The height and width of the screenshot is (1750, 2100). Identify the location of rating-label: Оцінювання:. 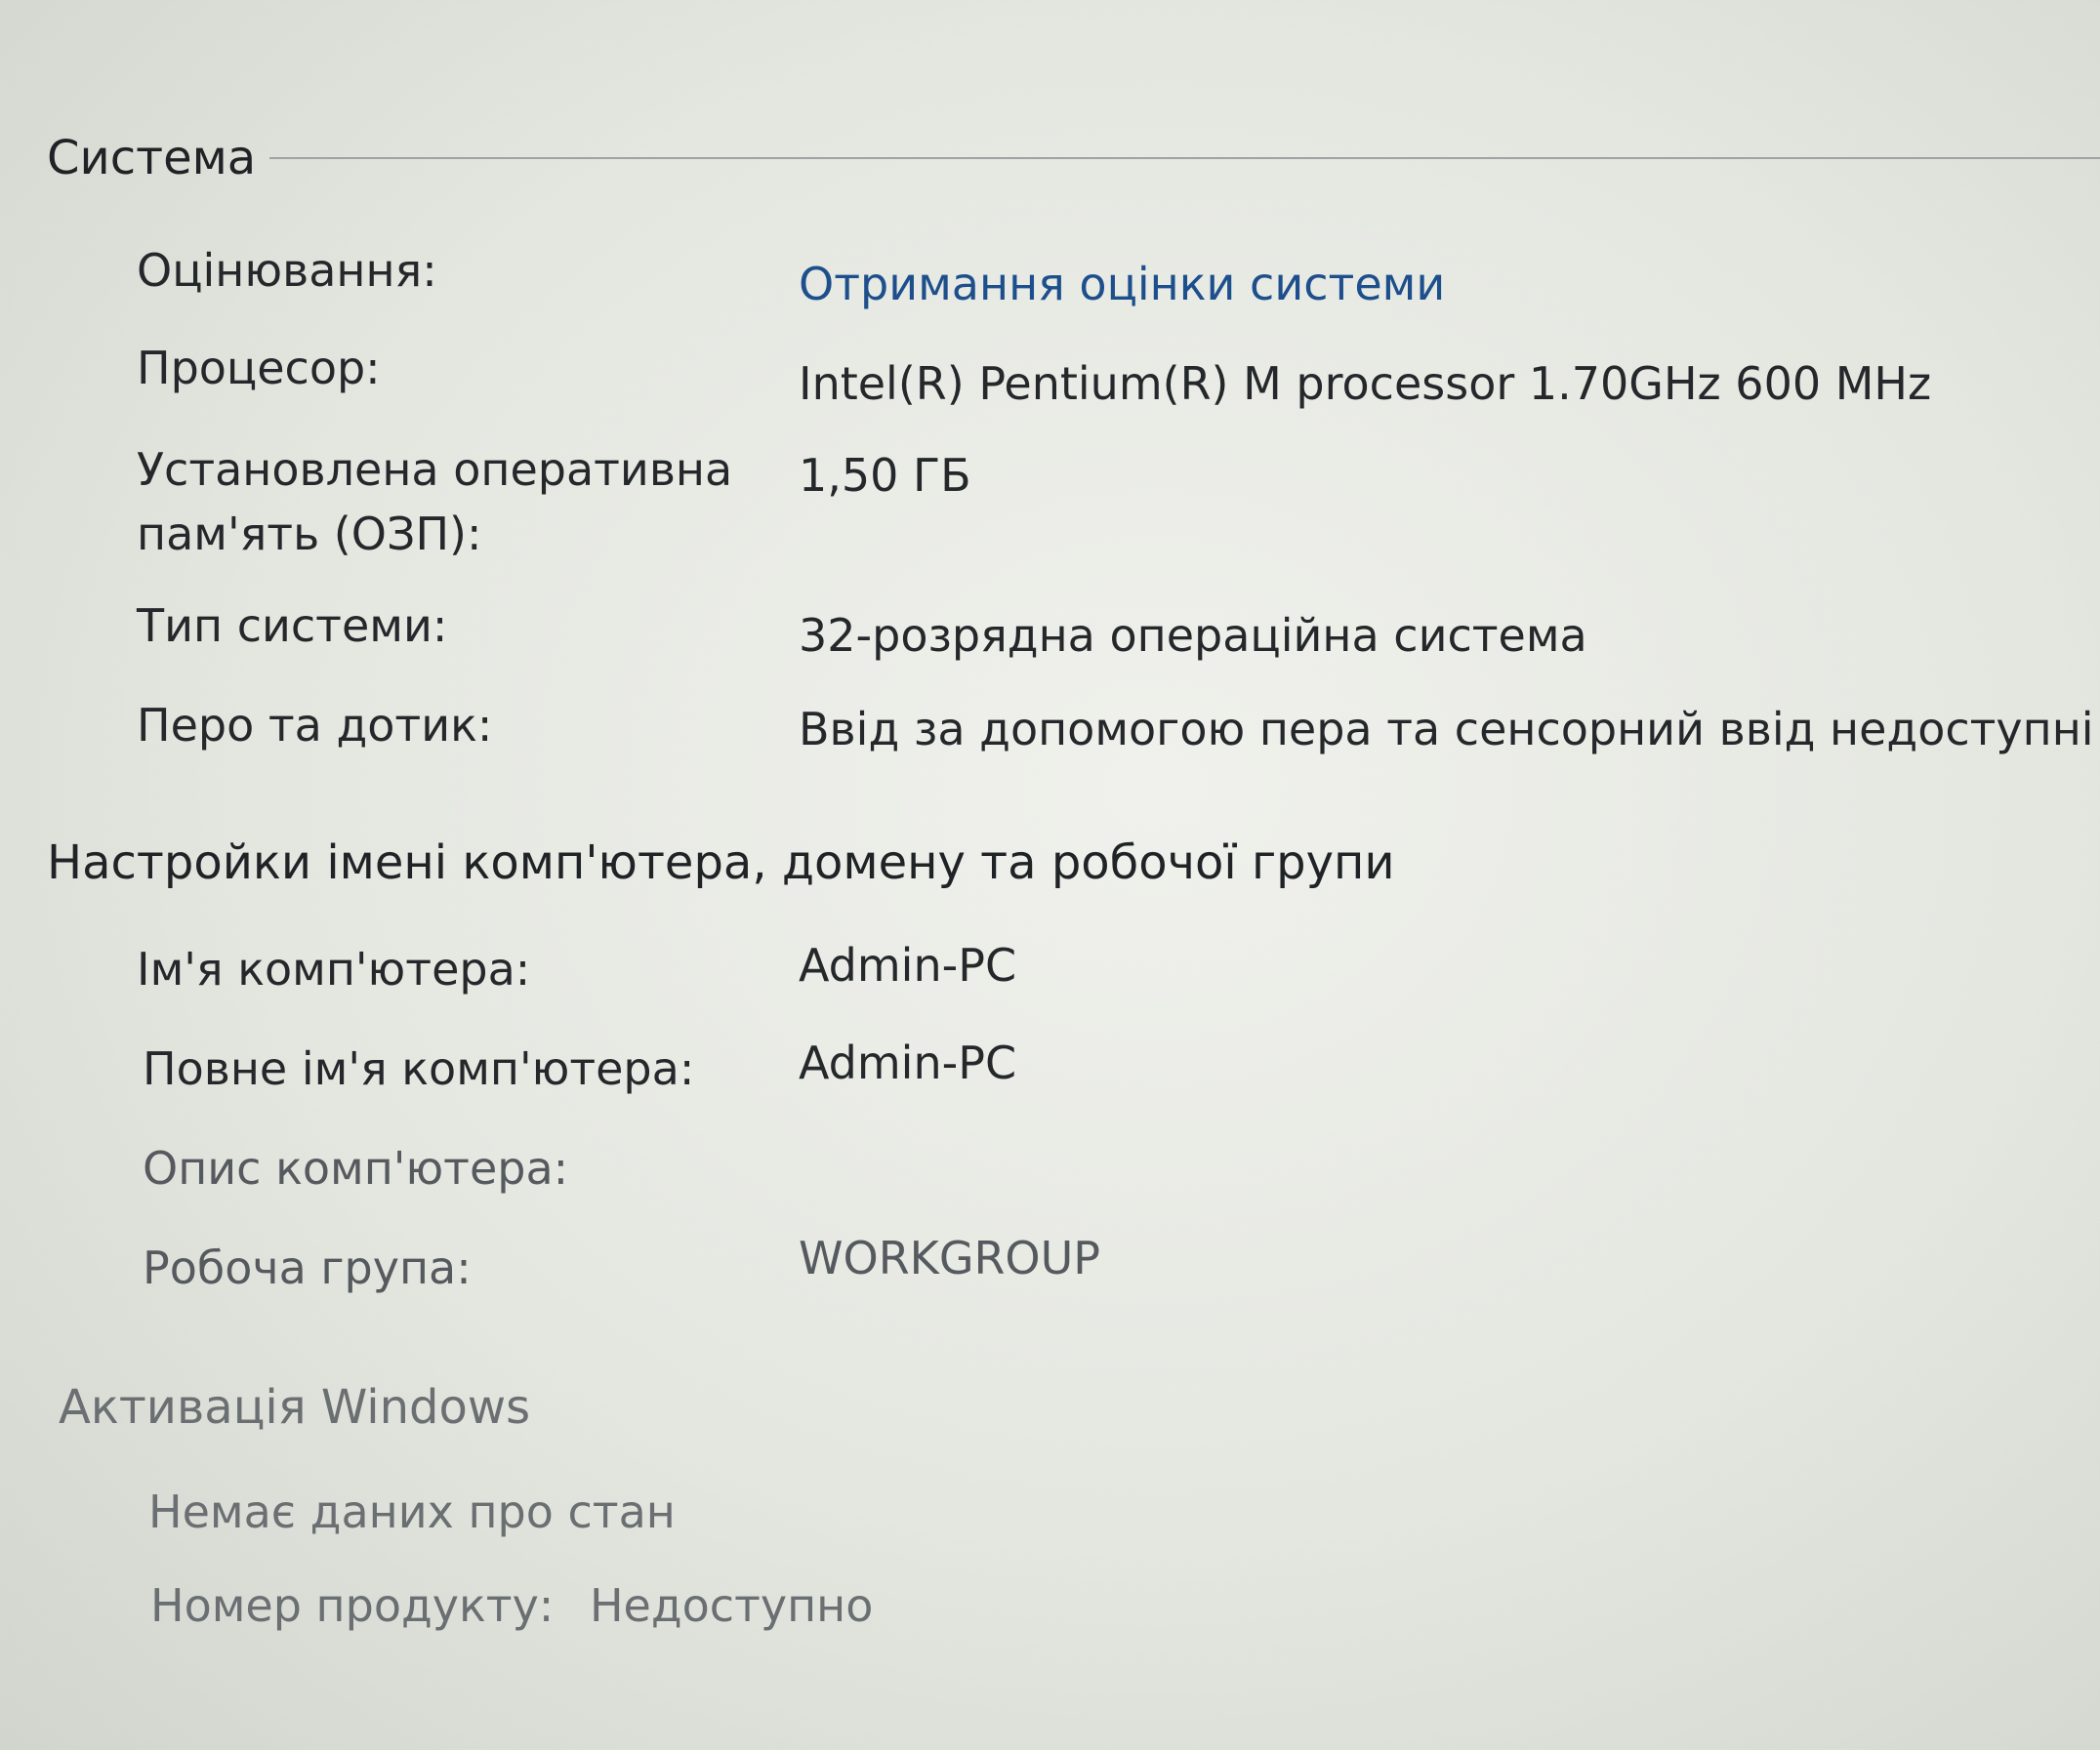
(287, 270).